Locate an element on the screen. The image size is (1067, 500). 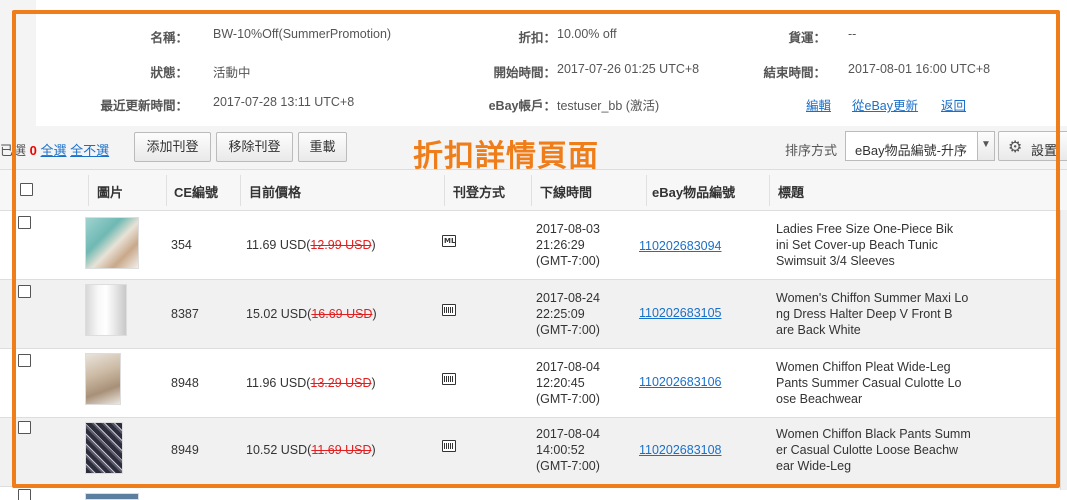
start-time-value: 2017-07-26 01:25 UTC+8 is located at coordinates (628, 69).